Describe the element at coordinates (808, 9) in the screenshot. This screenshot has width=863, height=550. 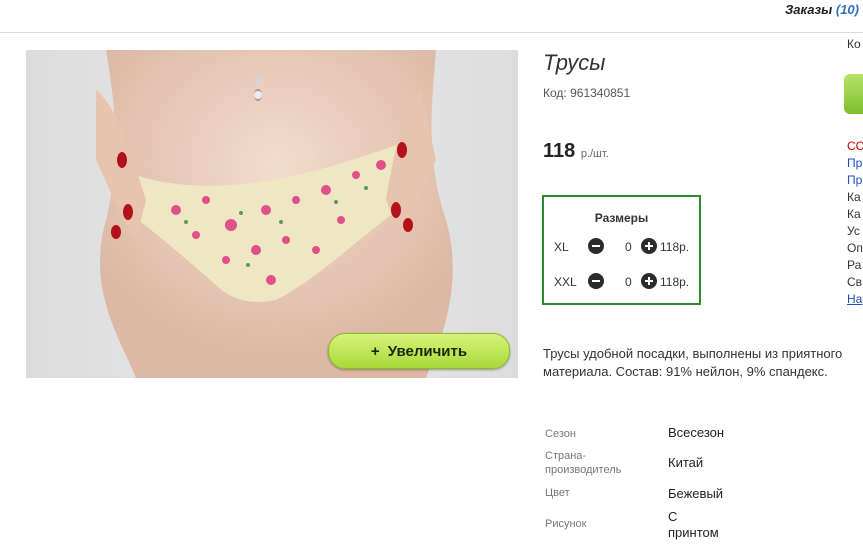
I see `orders-label: Заказы` at that location.